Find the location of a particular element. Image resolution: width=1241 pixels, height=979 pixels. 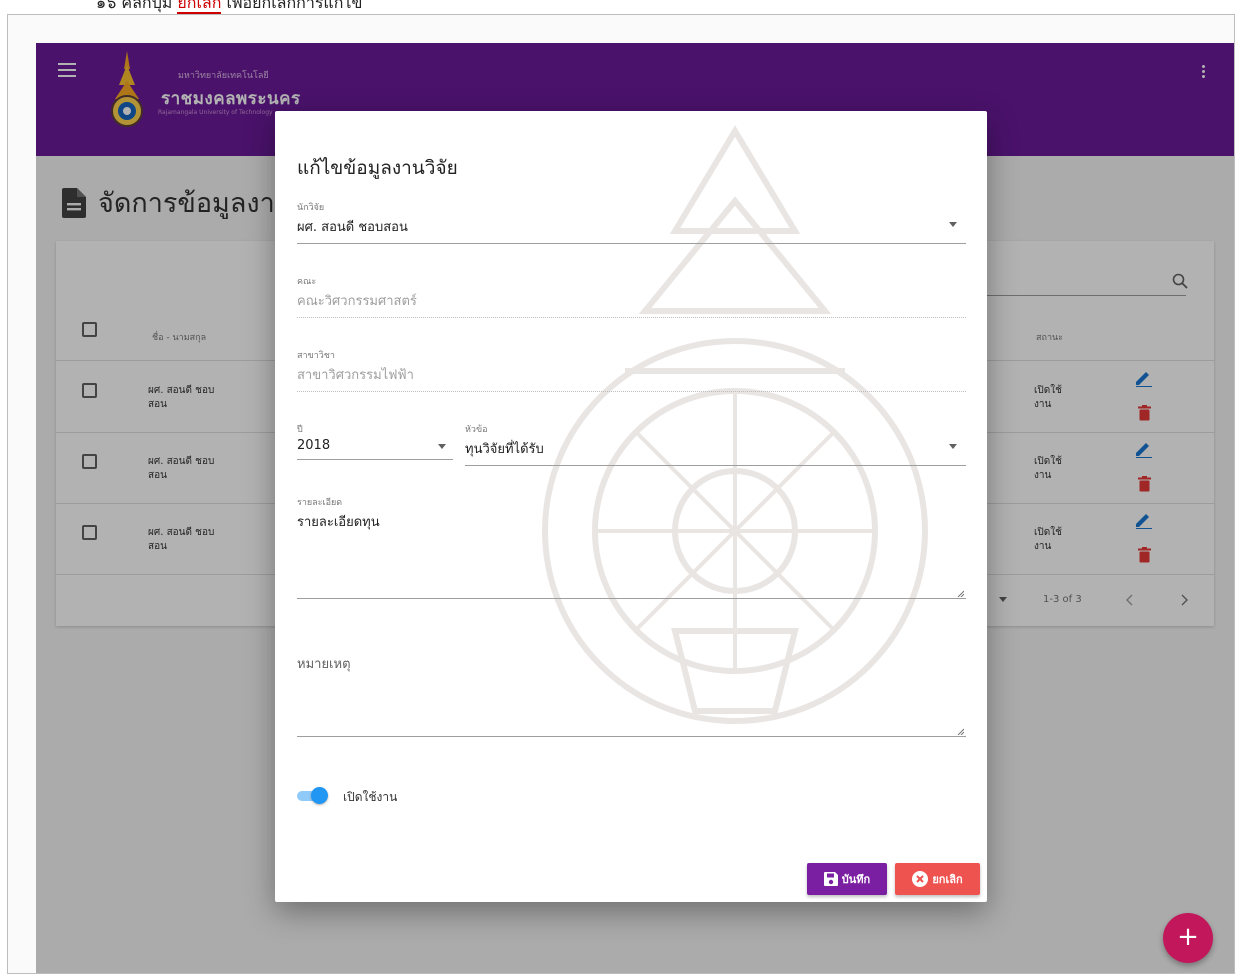

year-select: ปี 2018 is located at coordinates (375, 441).